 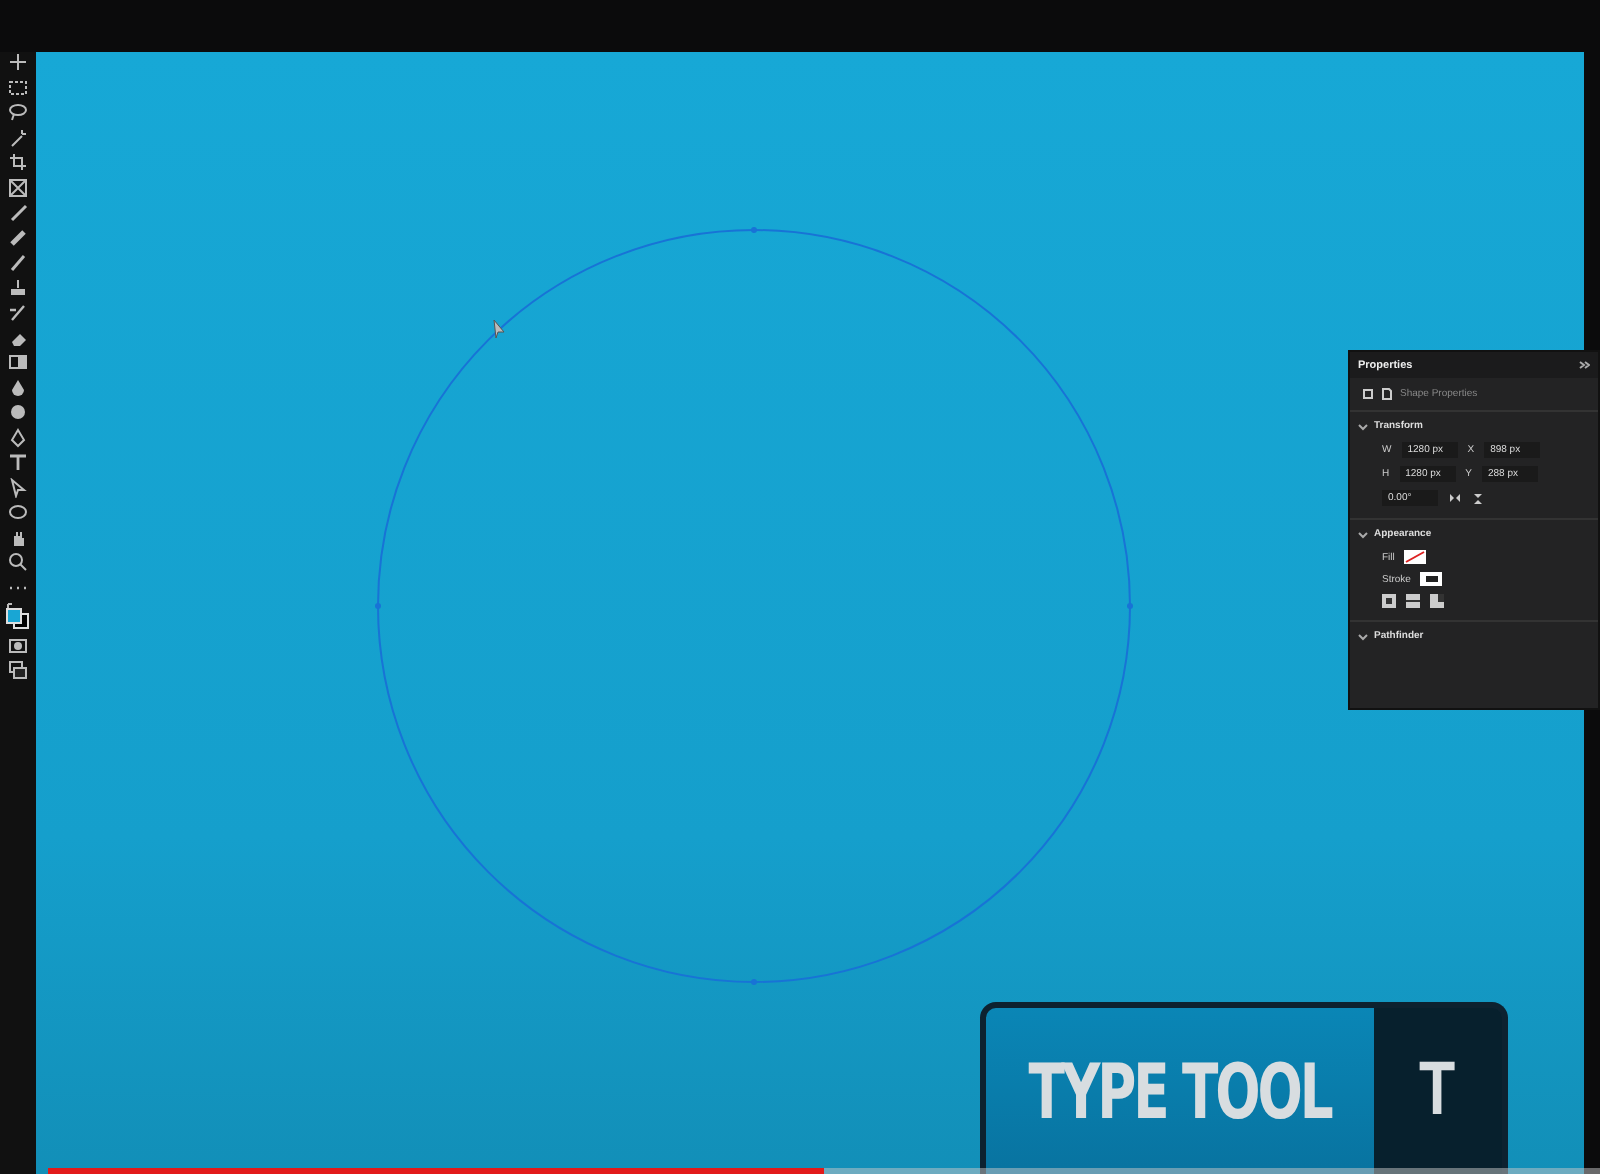 I want to click on lasso-icon, so click(x=18, y=112).